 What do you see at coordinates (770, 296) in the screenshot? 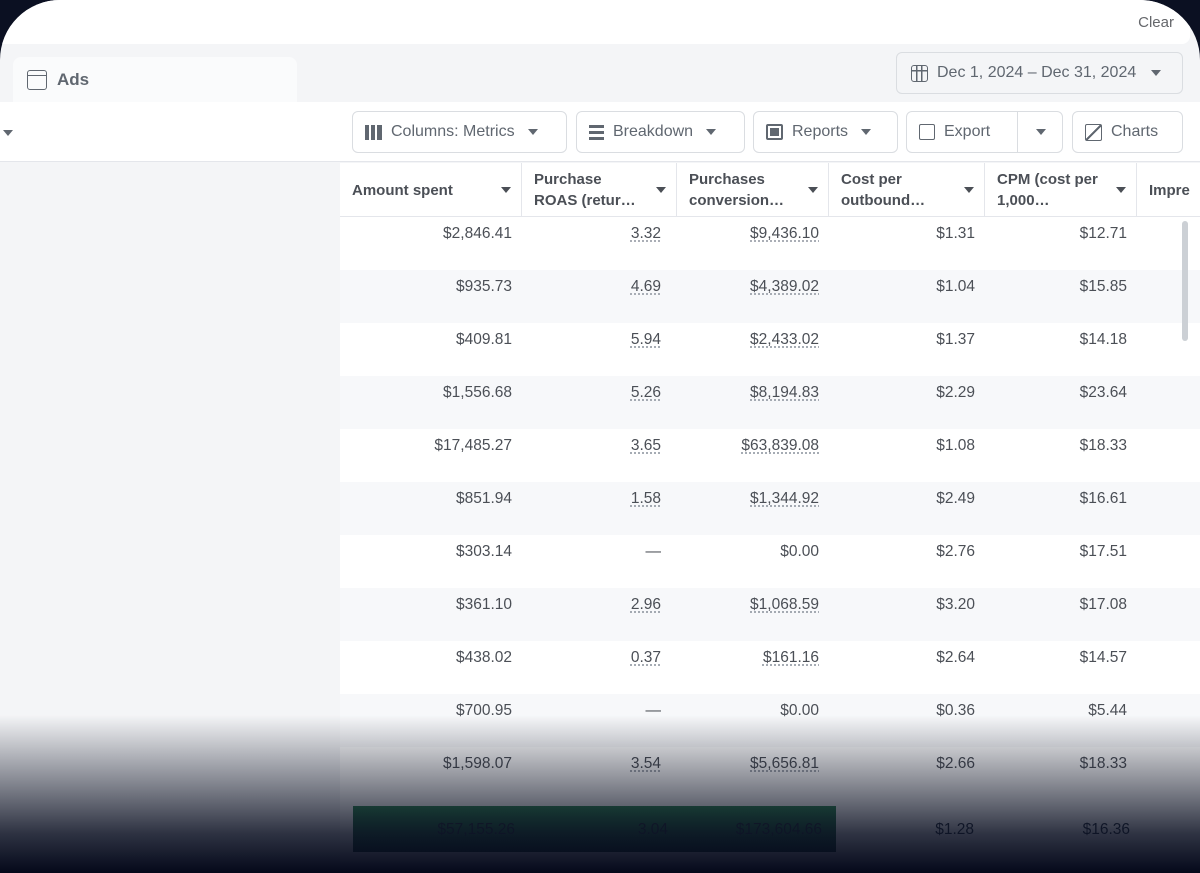
I see `table-row: $935.73 4.69 $4,389.02 $1.04 $15.85` at bounding box center [770, 296].